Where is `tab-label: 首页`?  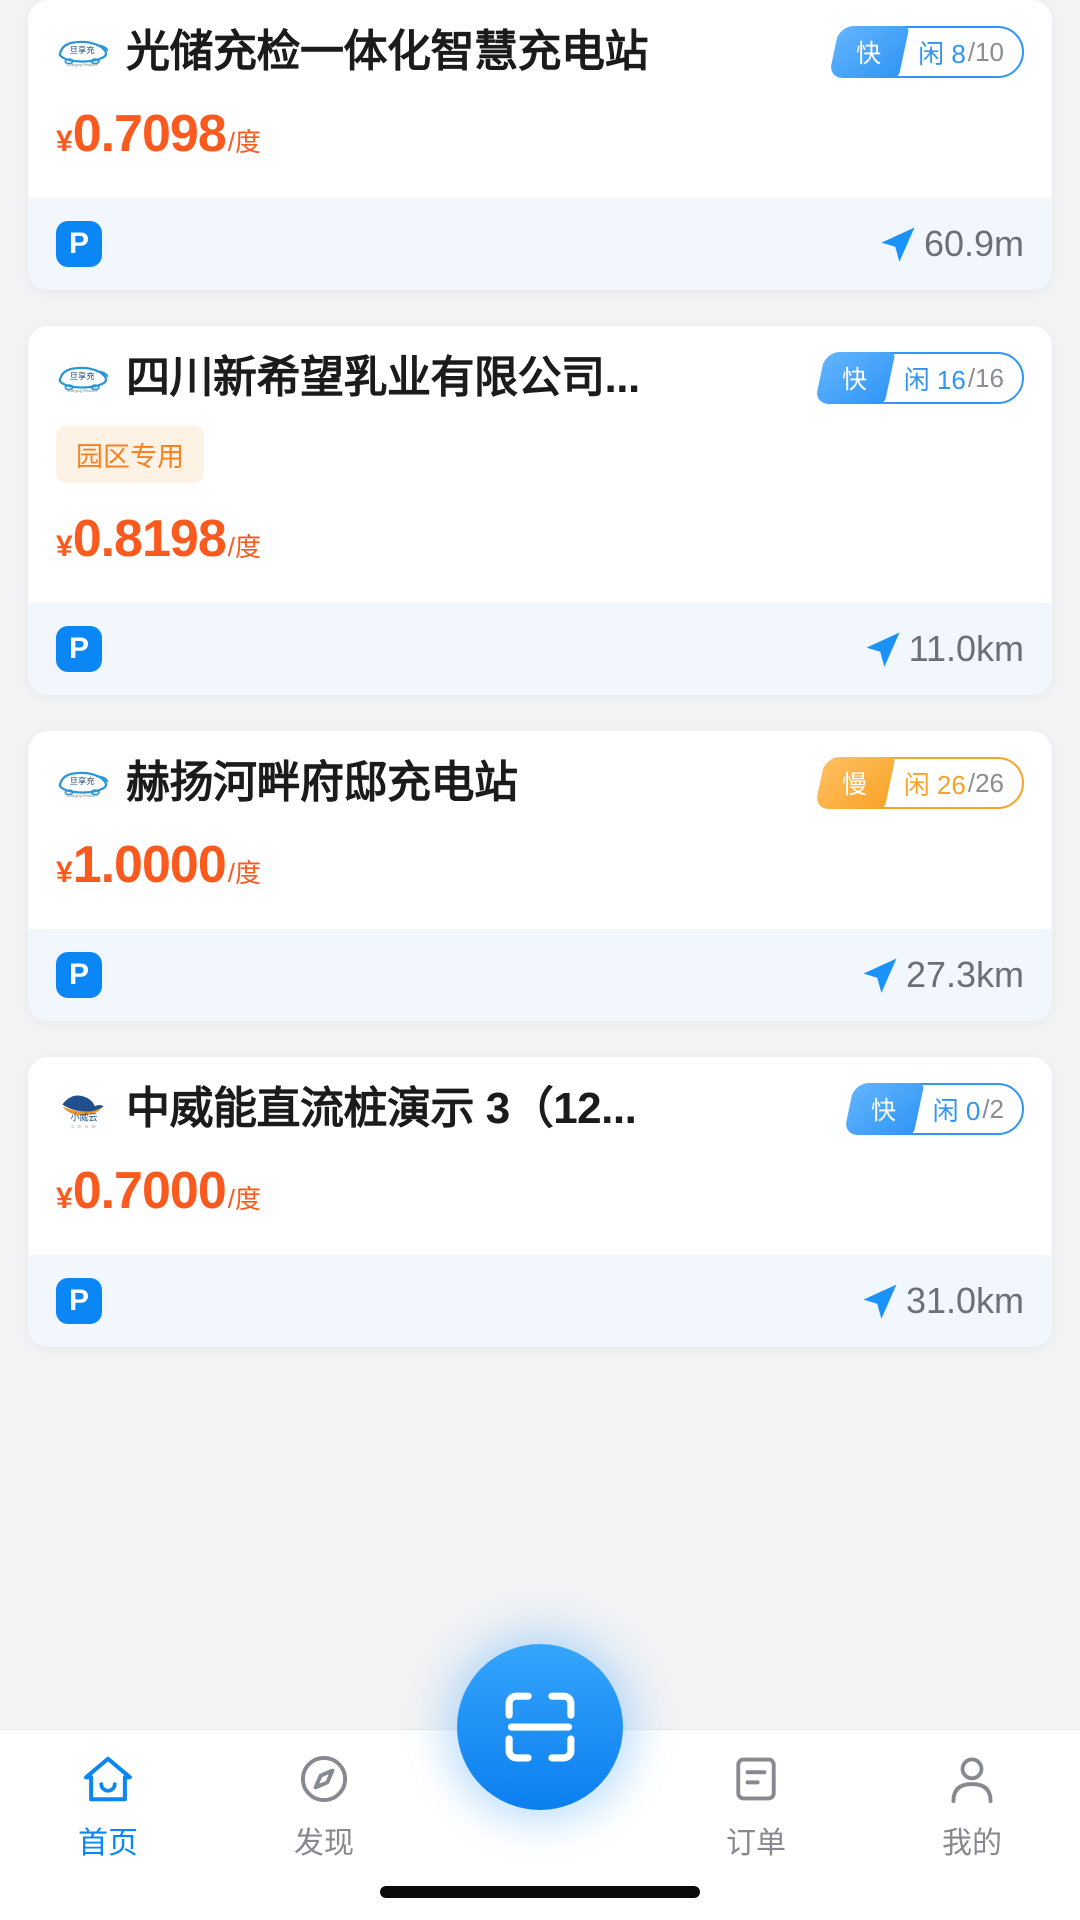
tab-label: 首页 is located at coordinates (108, 1843).